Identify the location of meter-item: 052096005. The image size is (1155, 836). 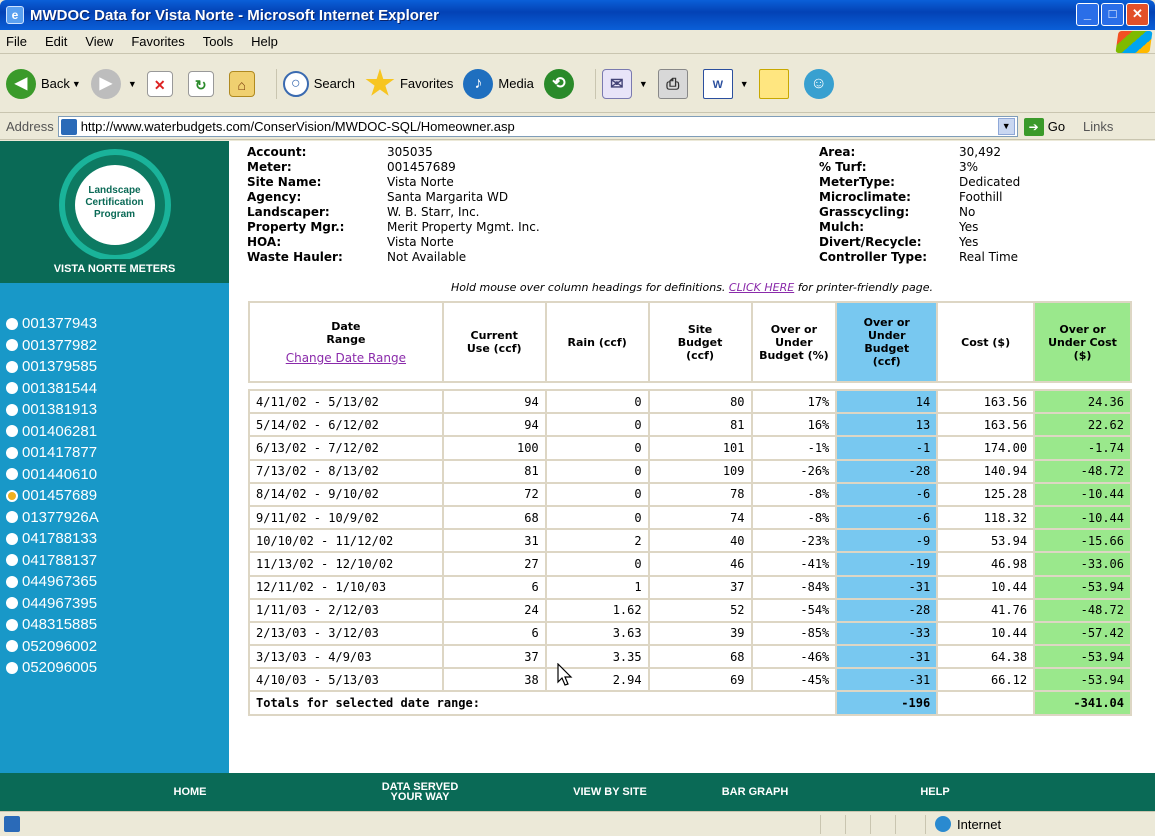
(52, 668).